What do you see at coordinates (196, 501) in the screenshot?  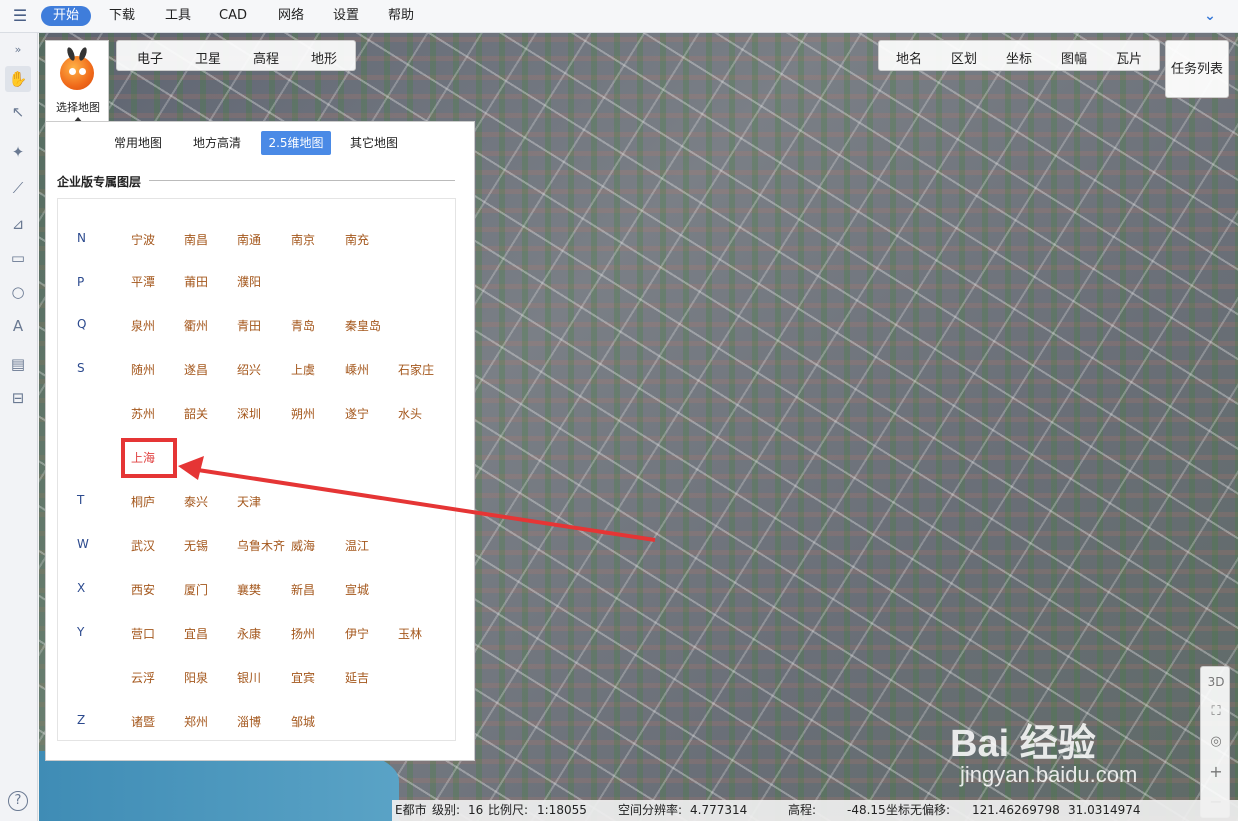 I see `city-item: 泰兴` at bounding box center [196, 501].